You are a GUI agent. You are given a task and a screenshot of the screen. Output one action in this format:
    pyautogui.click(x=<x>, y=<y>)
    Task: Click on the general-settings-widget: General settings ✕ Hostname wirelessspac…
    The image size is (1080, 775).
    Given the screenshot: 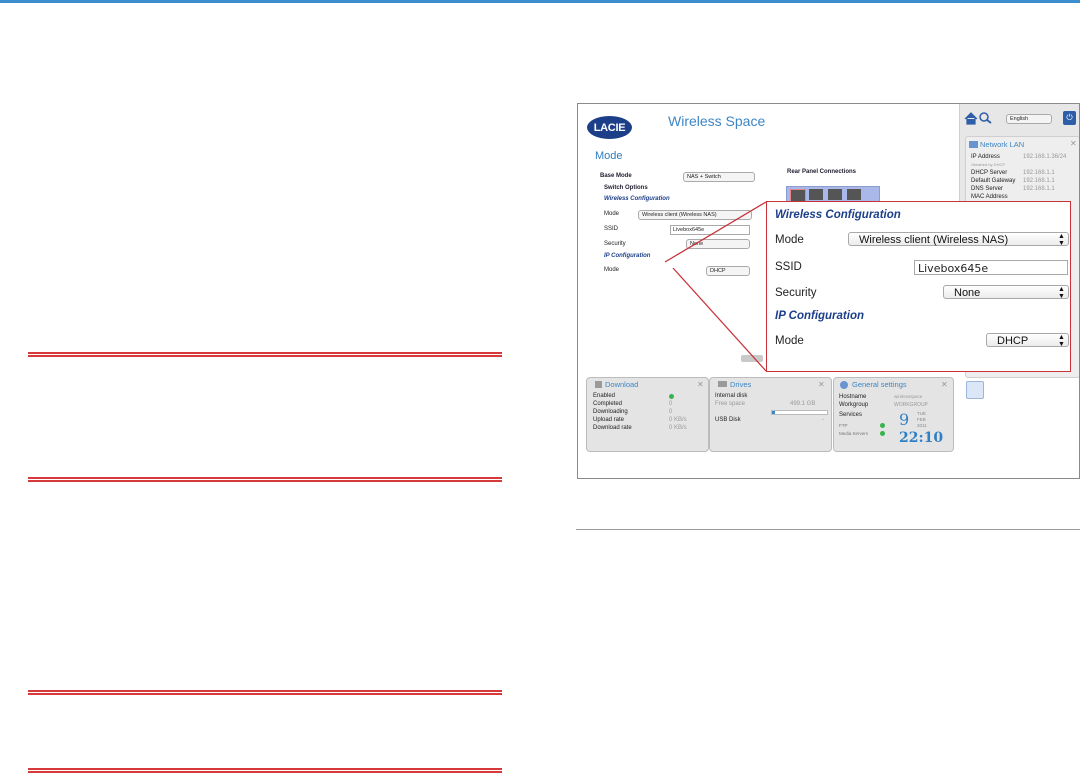 What is the action you would take?
    pyautogui.click(x=893, y=414)
    